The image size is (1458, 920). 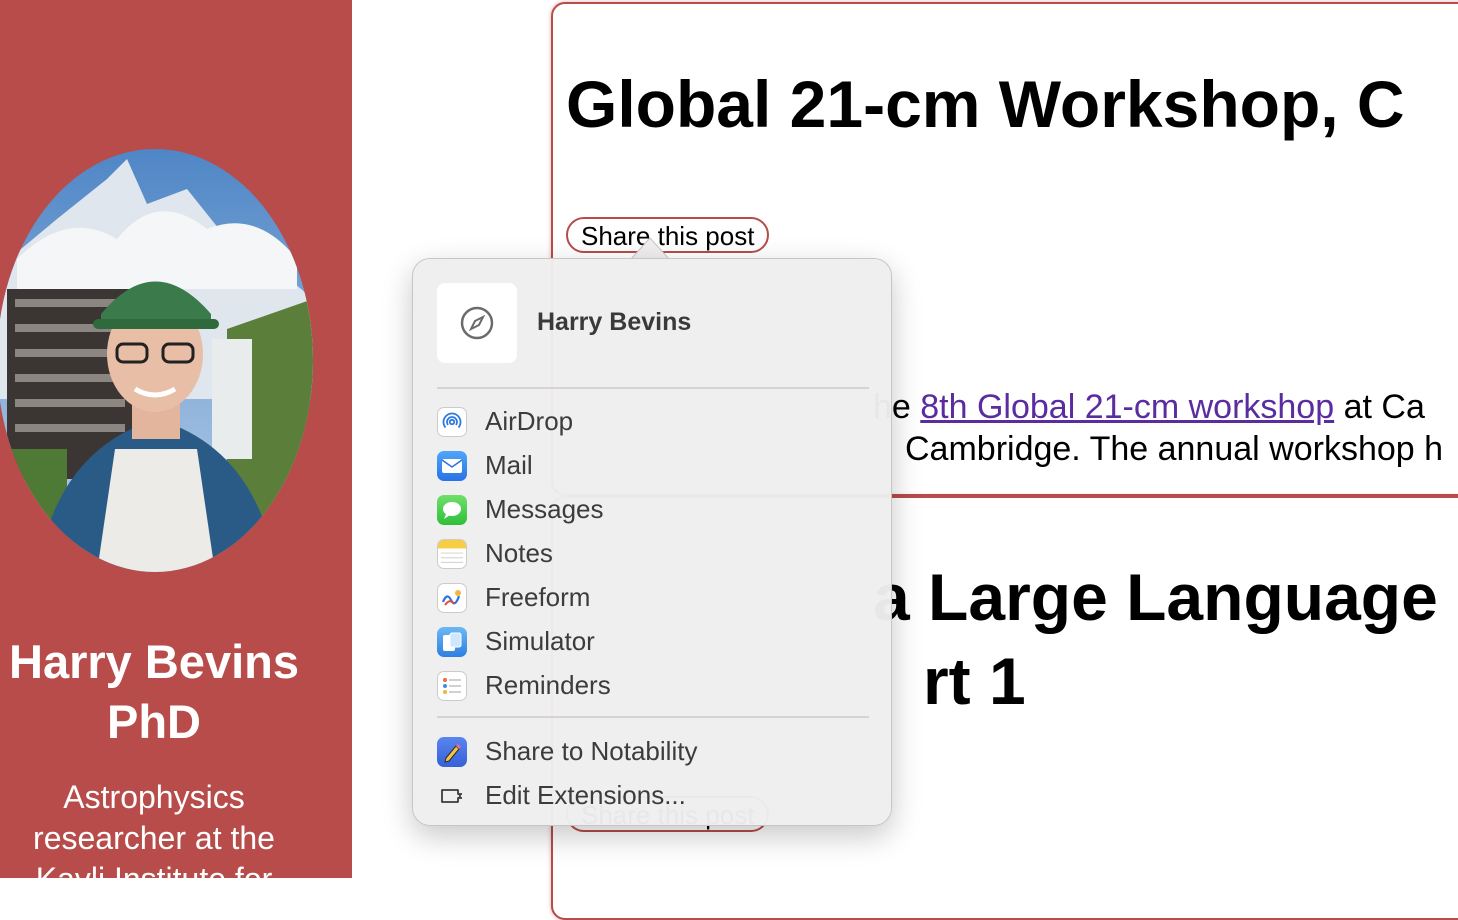 What do you see at coordinates (538, 597) in the screenshot?
I see `share-freeform-label: Freeform` at bounding box center [538, 597].